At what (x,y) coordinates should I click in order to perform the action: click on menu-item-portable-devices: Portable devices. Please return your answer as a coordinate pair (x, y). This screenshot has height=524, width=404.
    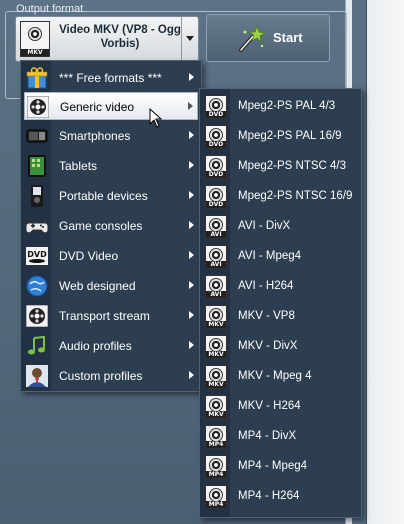
    Looking at the image, I should click on (111, 196).